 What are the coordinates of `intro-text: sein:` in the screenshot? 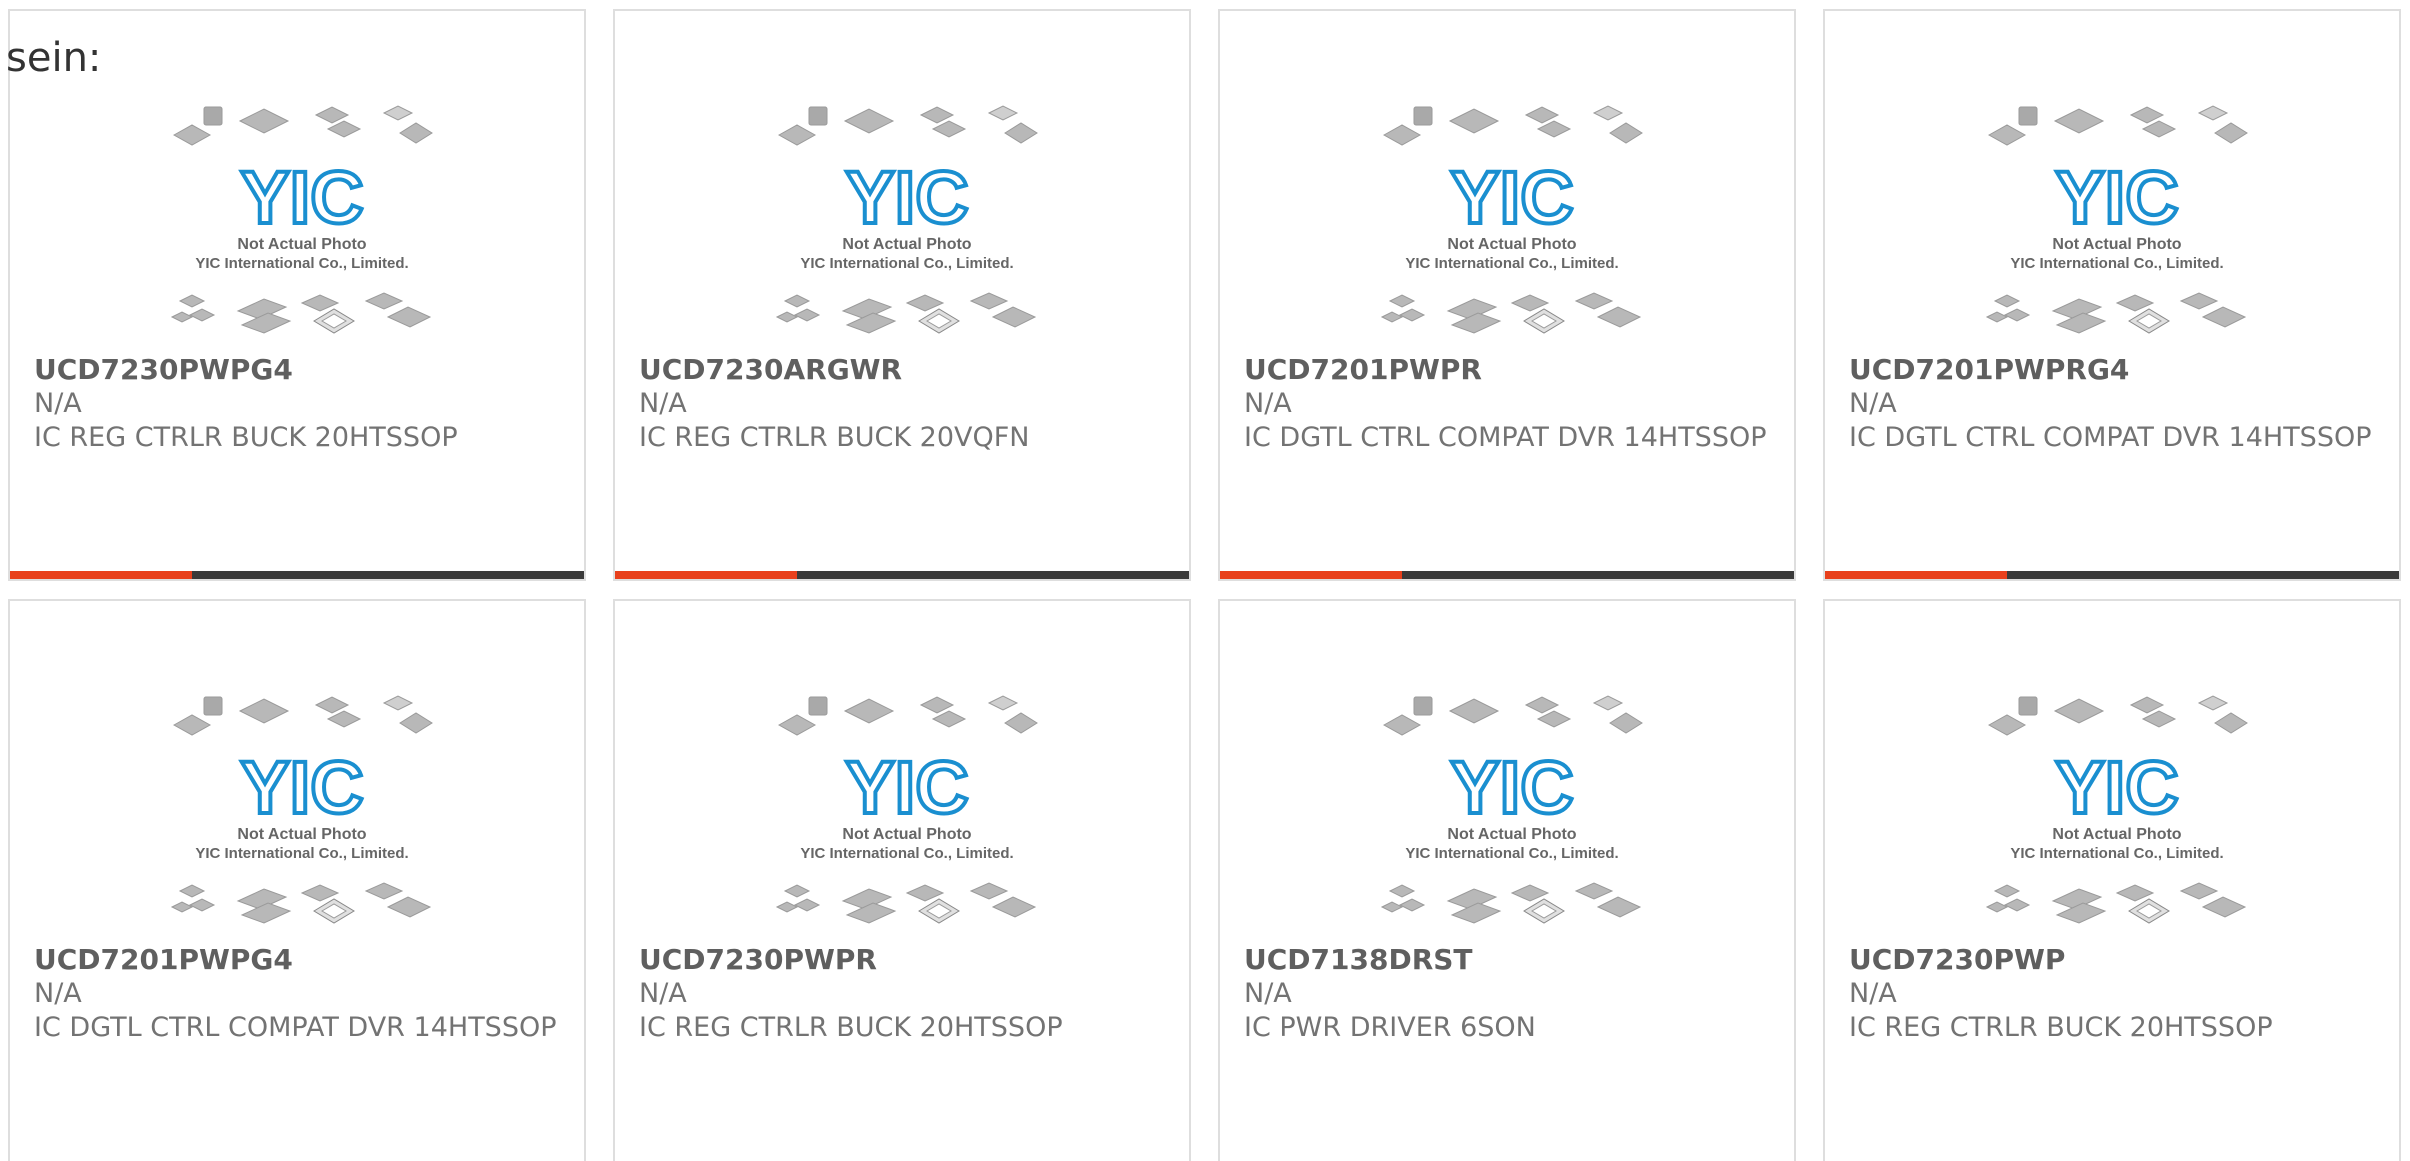 It's located at (54, 58).